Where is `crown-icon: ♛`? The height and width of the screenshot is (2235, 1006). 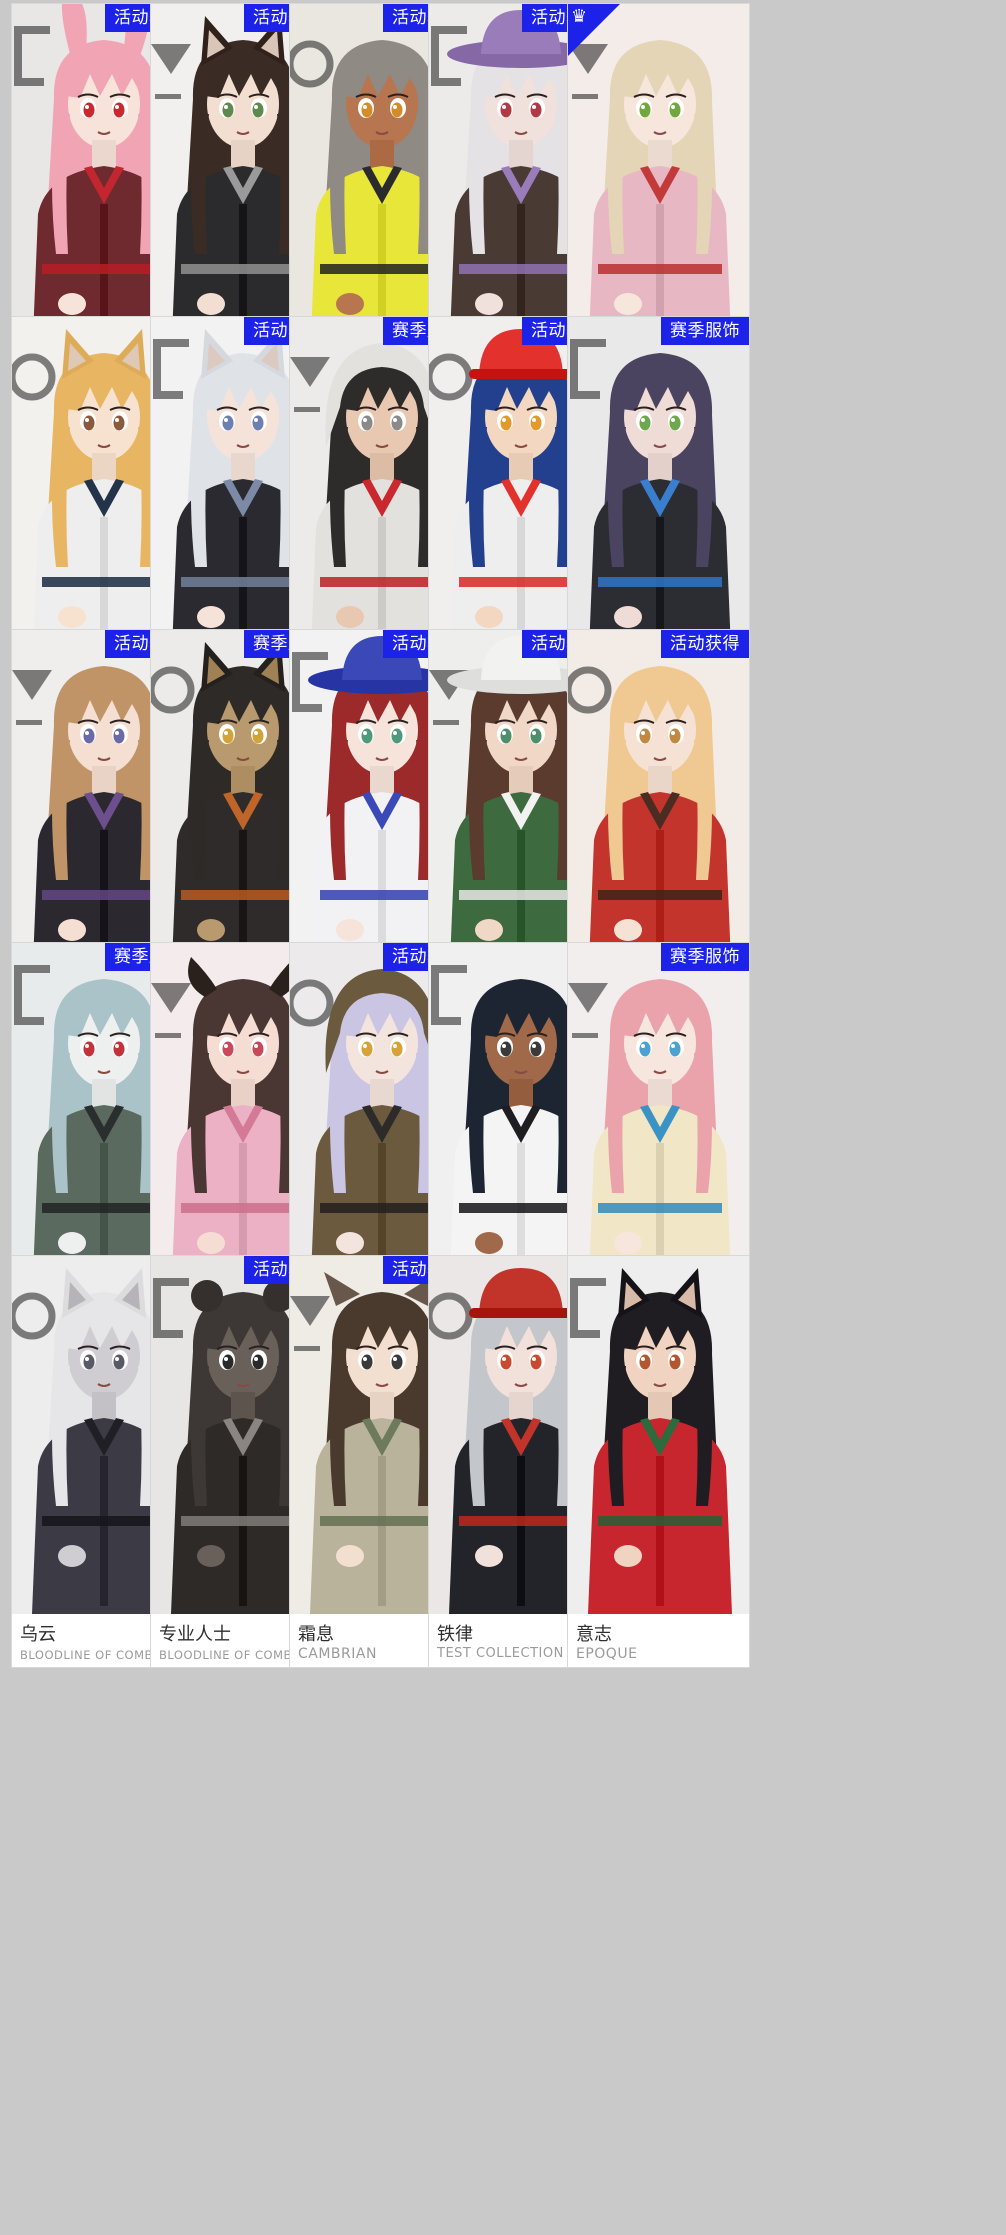 crown-icon: ♛ is located at coordinates (579, 16).